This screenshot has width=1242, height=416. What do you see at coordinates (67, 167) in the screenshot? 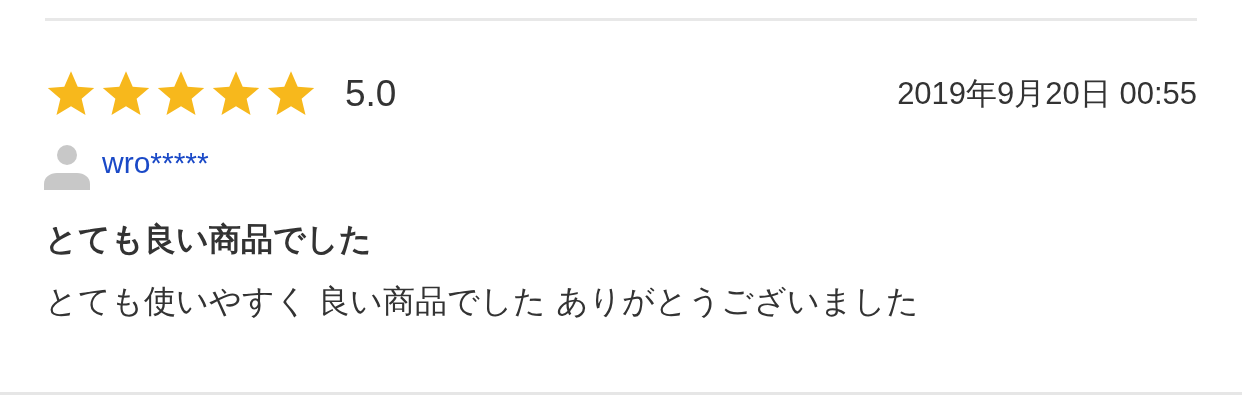
I see `user-avatar-icon` at bounding box center [67, 167].